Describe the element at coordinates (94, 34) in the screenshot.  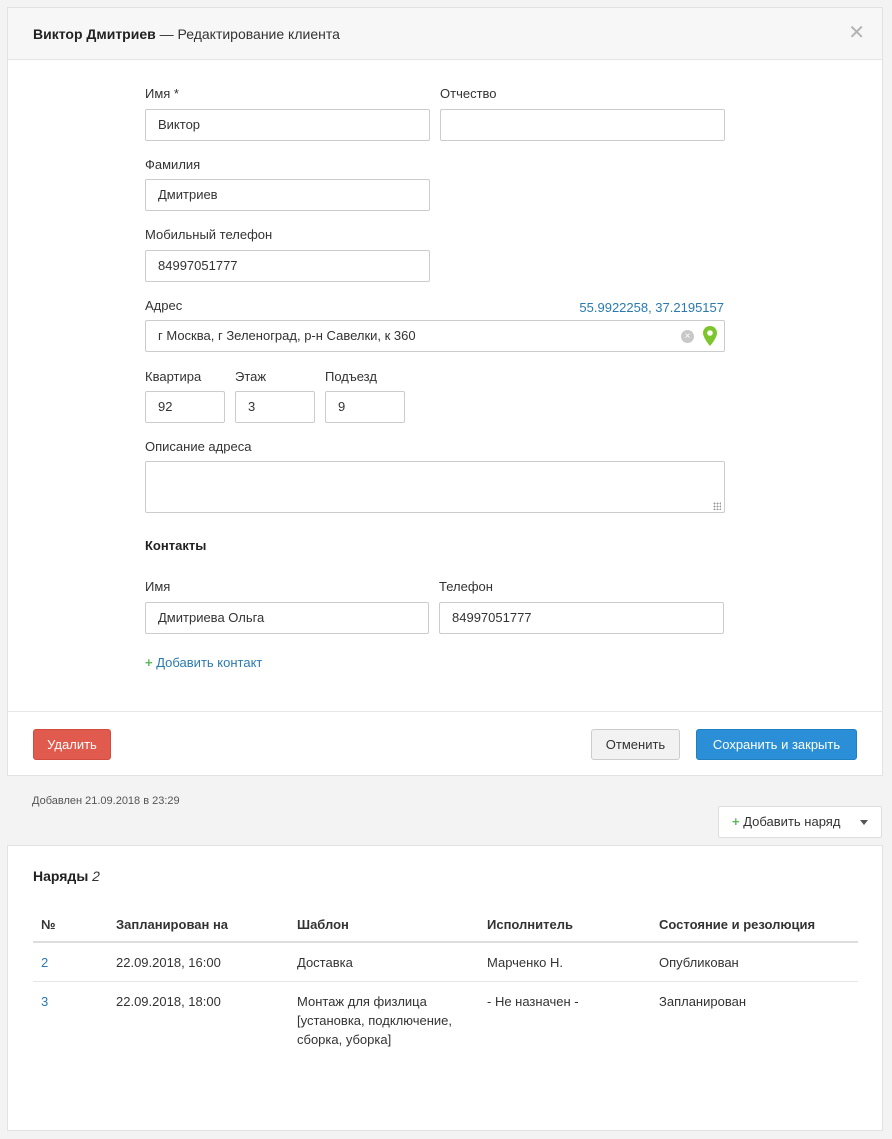
I see `client-name: Виктор Дмитриев` at that location.